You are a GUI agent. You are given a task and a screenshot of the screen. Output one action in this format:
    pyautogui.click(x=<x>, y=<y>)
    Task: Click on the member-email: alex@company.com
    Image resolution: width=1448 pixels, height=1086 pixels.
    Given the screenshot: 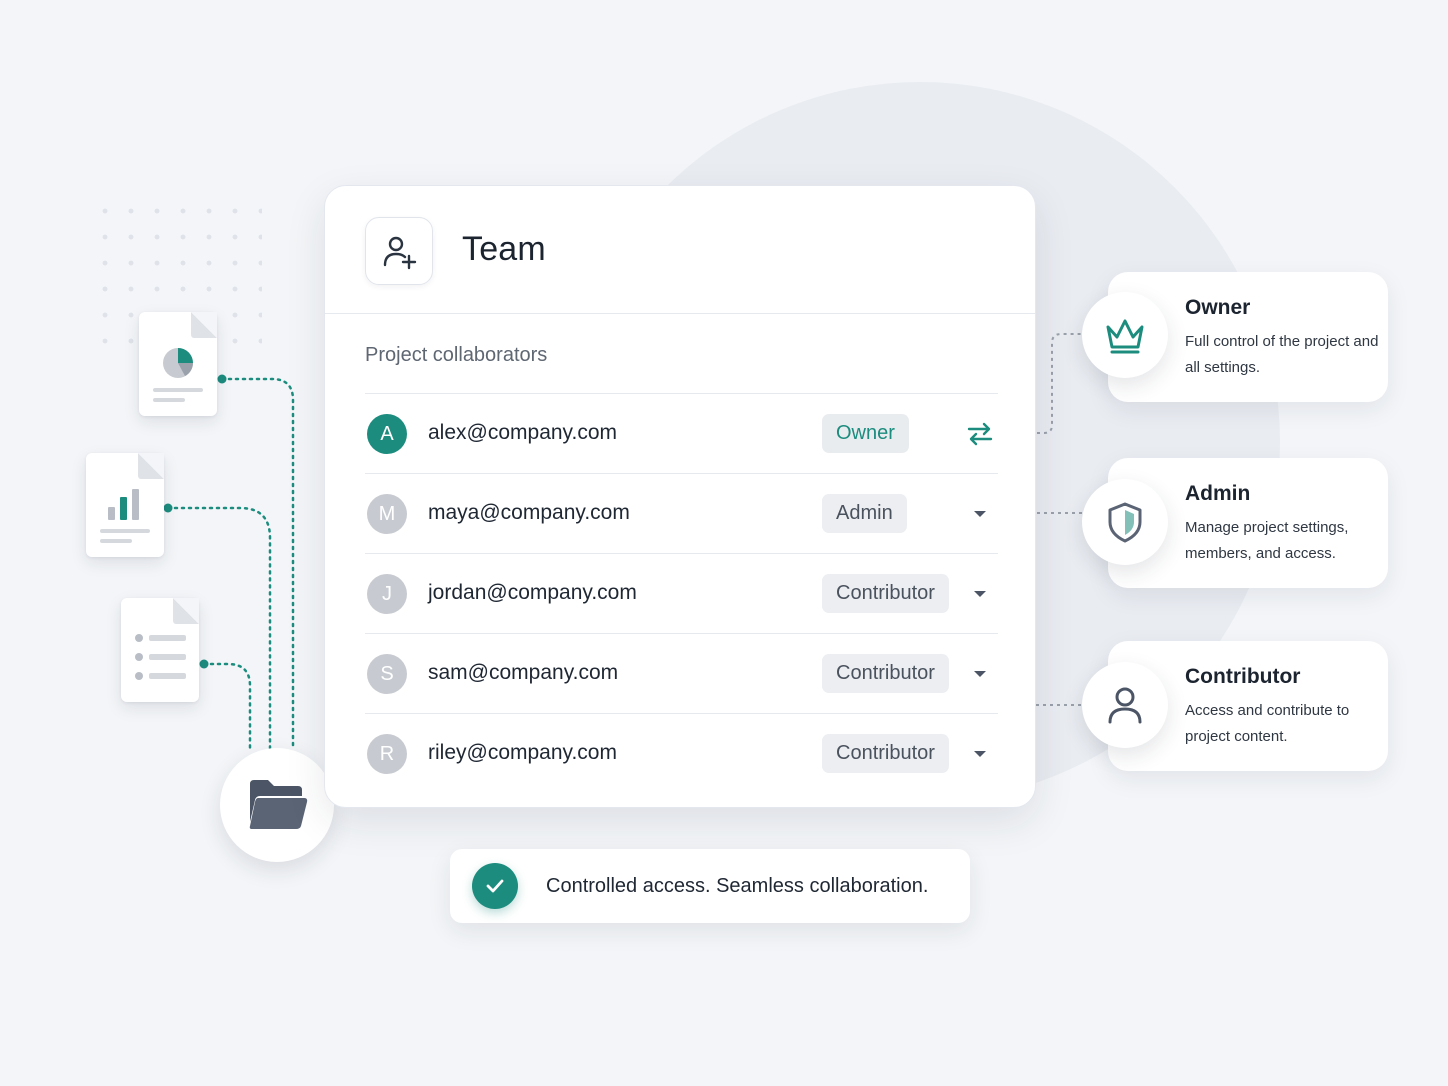 What is the action you would take?
    pyautogui.click(x=522, y=432)
    